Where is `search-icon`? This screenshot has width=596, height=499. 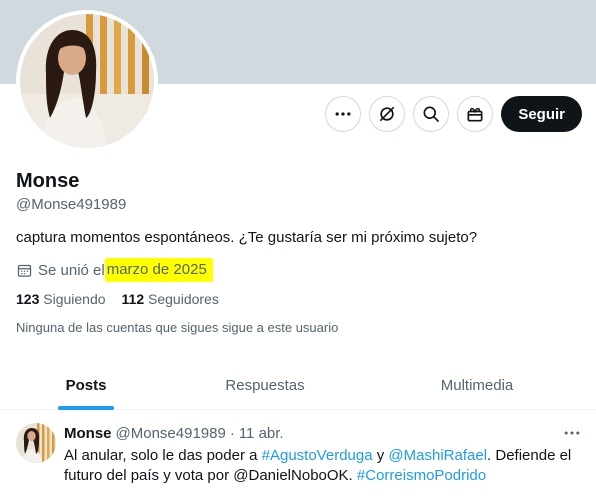
search-icon is located at coordinates (431, 114).